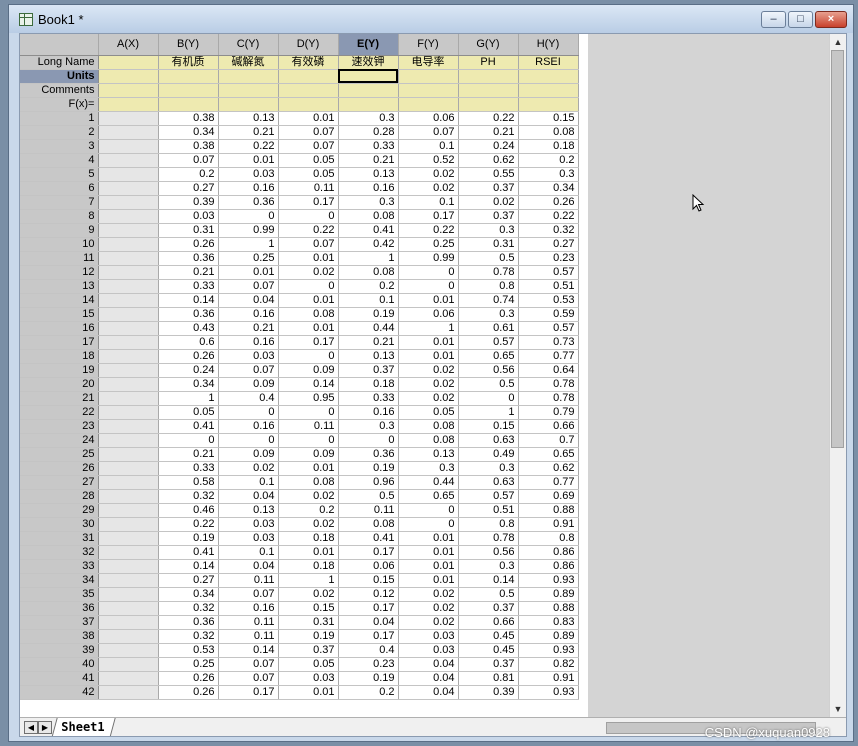  I want to click on data-cell: 0.25, so click(428, 244).